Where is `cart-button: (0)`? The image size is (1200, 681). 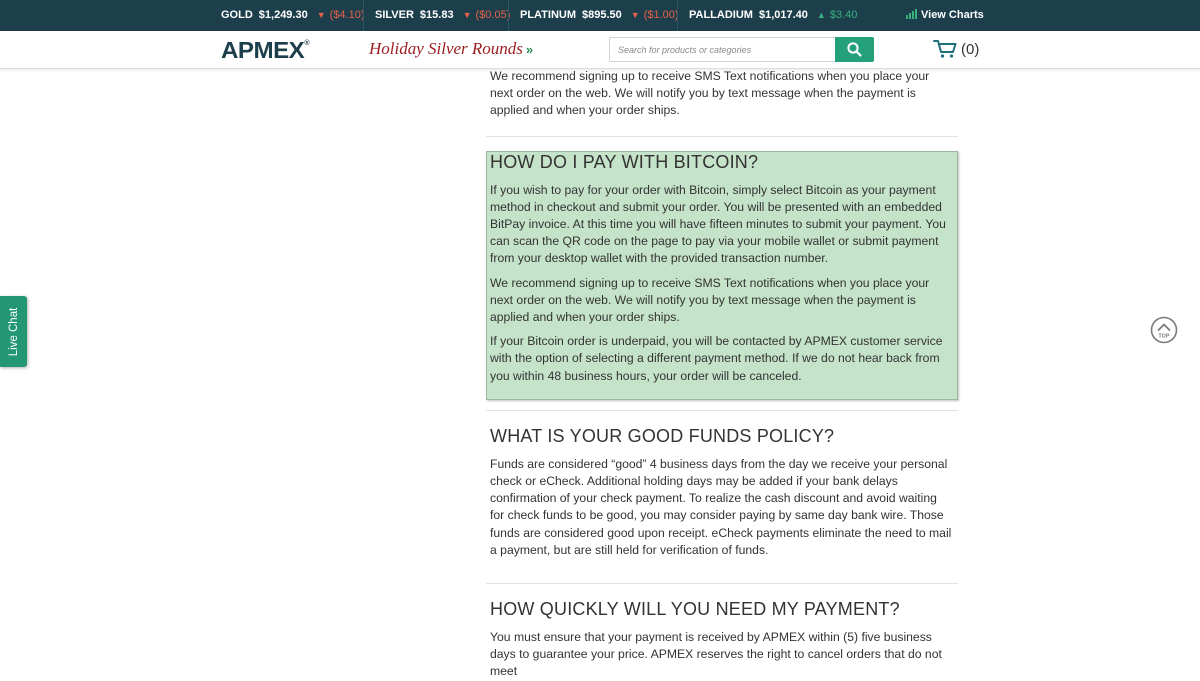
cart-button: (0) is located at coordinates (956, 50).